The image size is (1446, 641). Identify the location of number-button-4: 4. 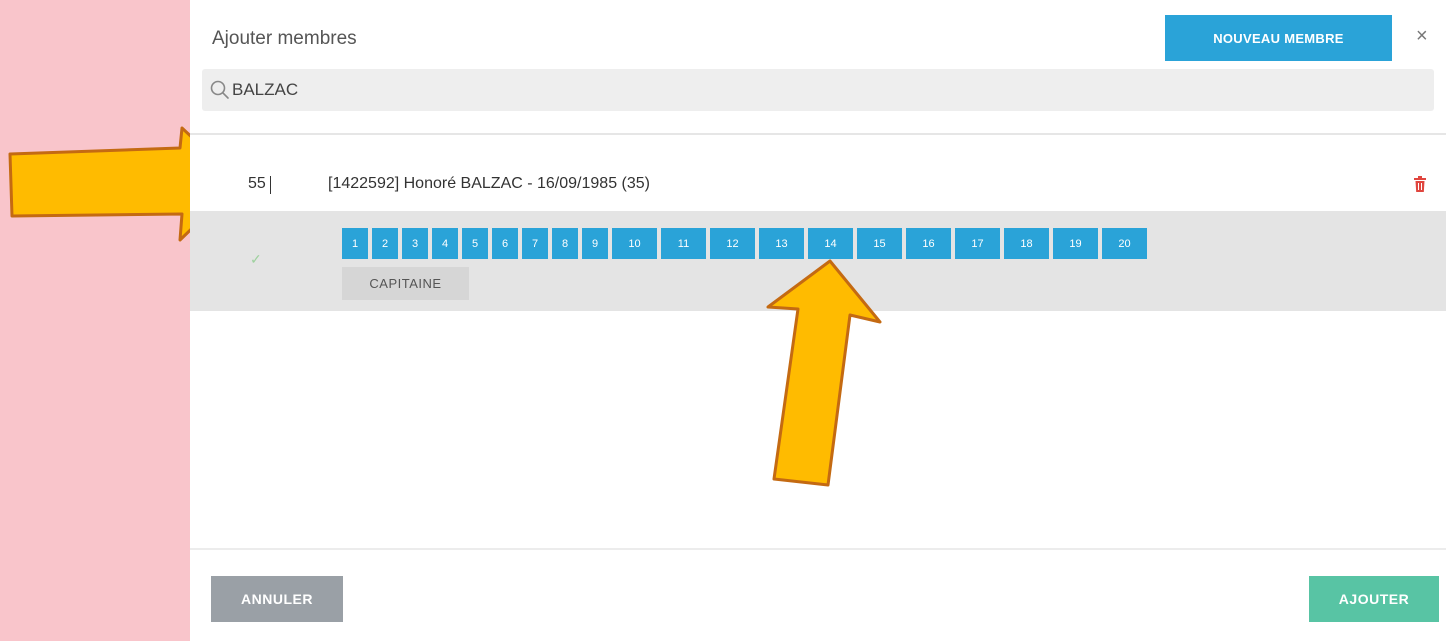
(445, 243).